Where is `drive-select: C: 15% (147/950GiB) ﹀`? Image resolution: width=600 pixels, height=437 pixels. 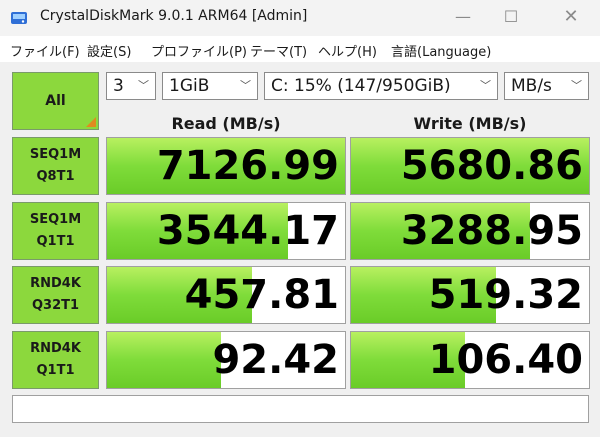 drive-select: C: 15% (147/950GiB) ﹀ is located at coordinates (381, 86).